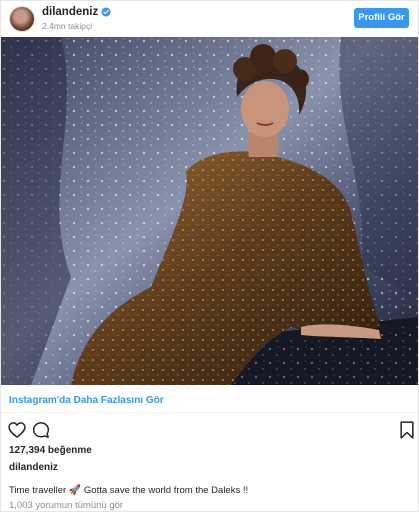  I want to click on caption-text-start: Time traveller, so click(38, 490).